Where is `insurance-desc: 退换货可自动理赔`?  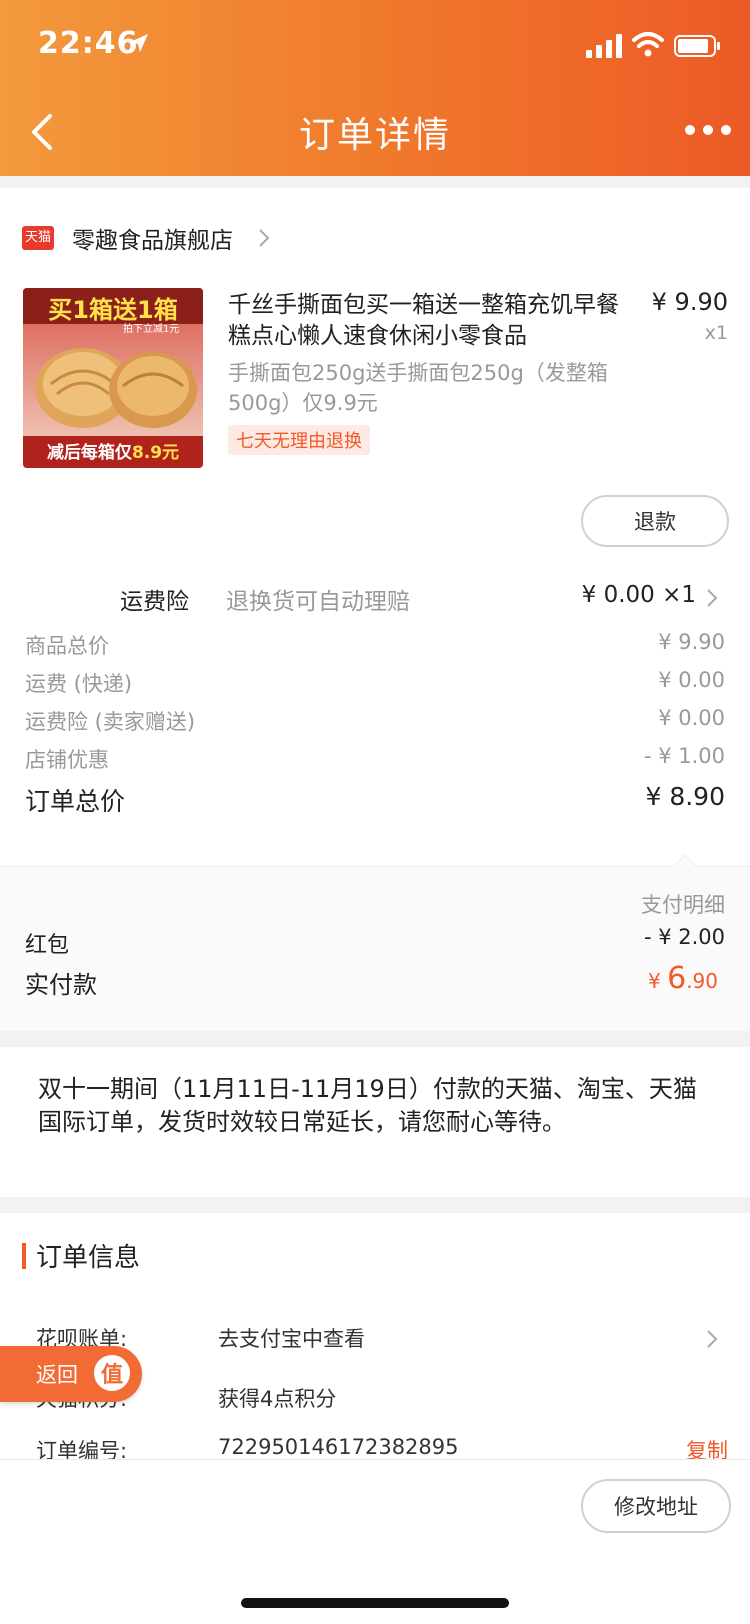 insurance-desc: 退换货可自动理赔 is located at coordinates (318, 602).